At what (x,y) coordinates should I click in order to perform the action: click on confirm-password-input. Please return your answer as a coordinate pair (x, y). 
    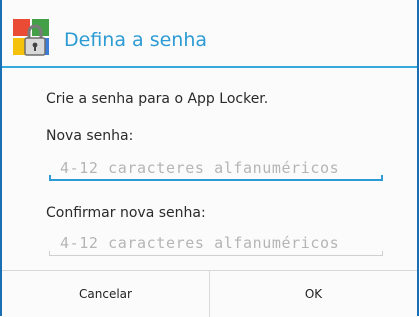
    Looking at the image, I should click on (216, 243).